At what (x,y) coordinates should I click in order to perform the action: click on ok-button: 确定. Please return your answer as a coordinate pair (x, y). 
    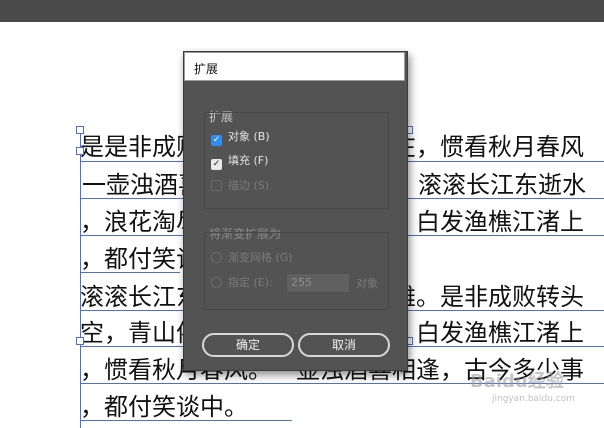
    Looking at the image, I should click on (248, 345).